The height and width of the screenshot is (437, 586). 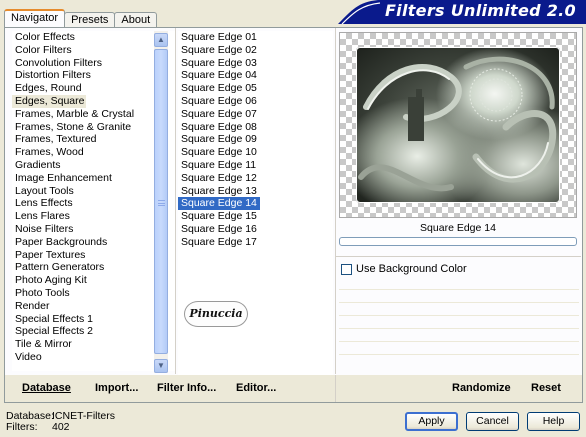 What do you see at coordinates (255, 50) in the screenshot?
I see `filter-item: Square Edge 02` at bounding box center [255, 50].